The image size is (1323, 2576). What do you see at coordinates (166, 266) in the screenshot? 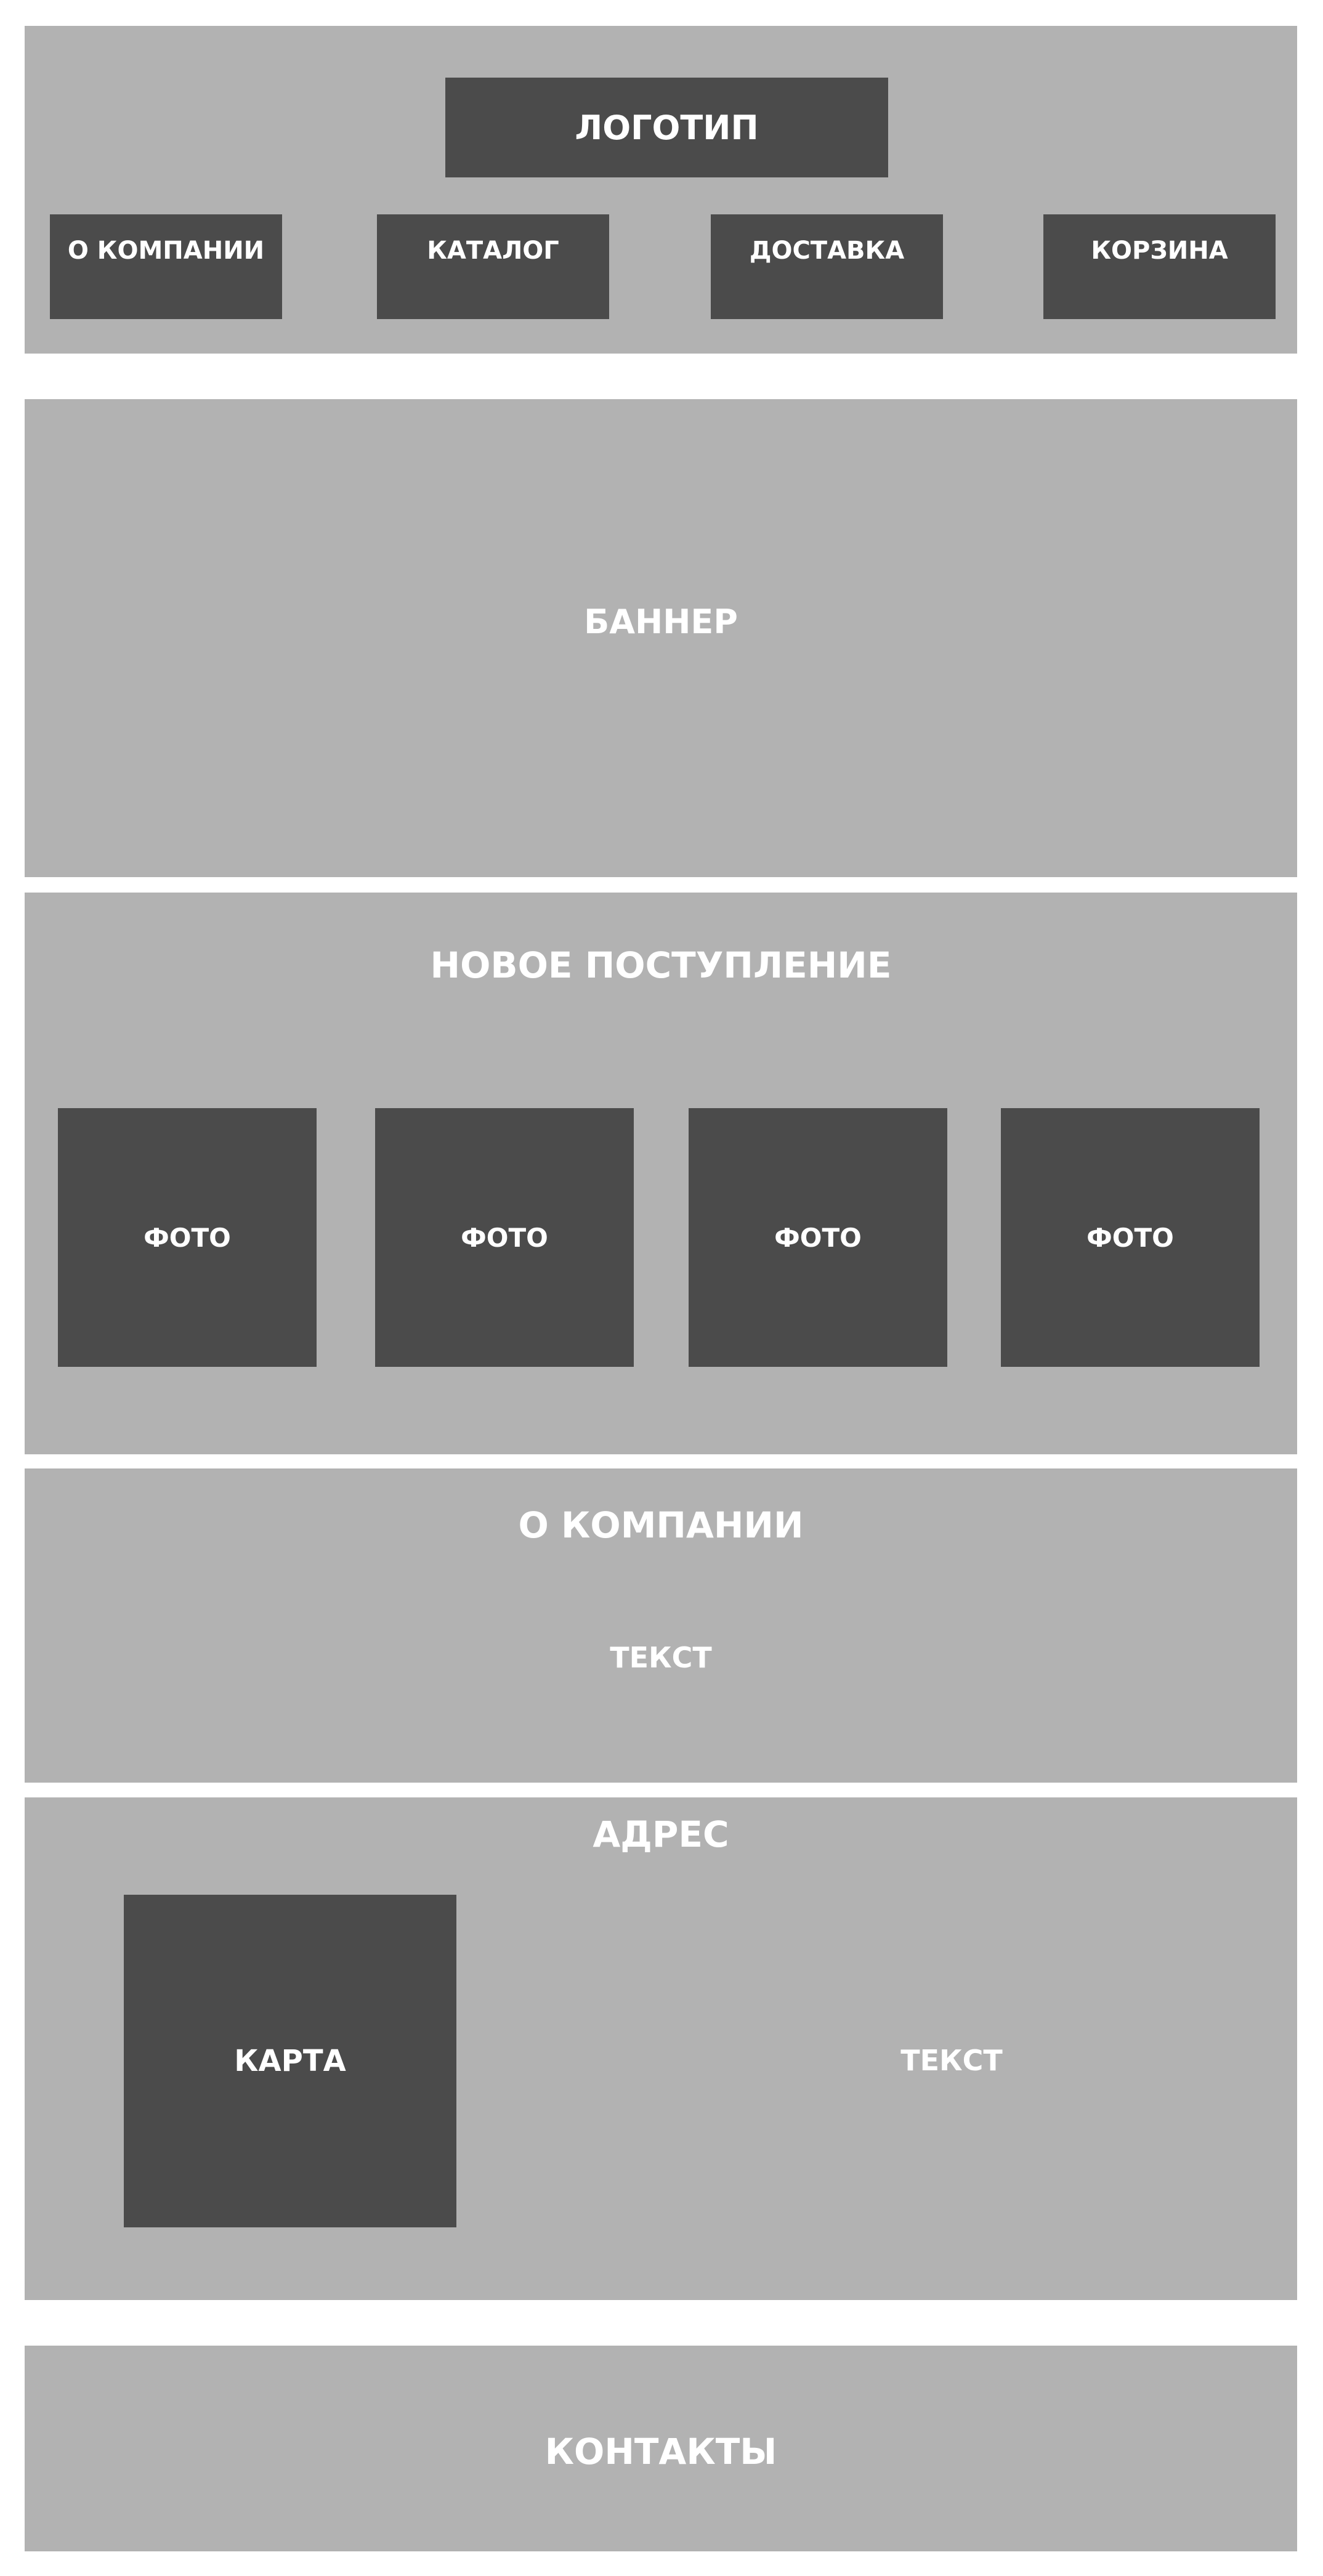
I see `nav-item-about: О КОМПАНИИ` at bounding box center [166, 266].